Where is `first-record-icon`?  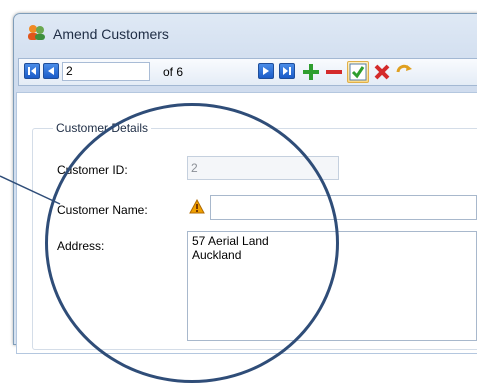
first-record-icon is located at coordinates (32, 71).